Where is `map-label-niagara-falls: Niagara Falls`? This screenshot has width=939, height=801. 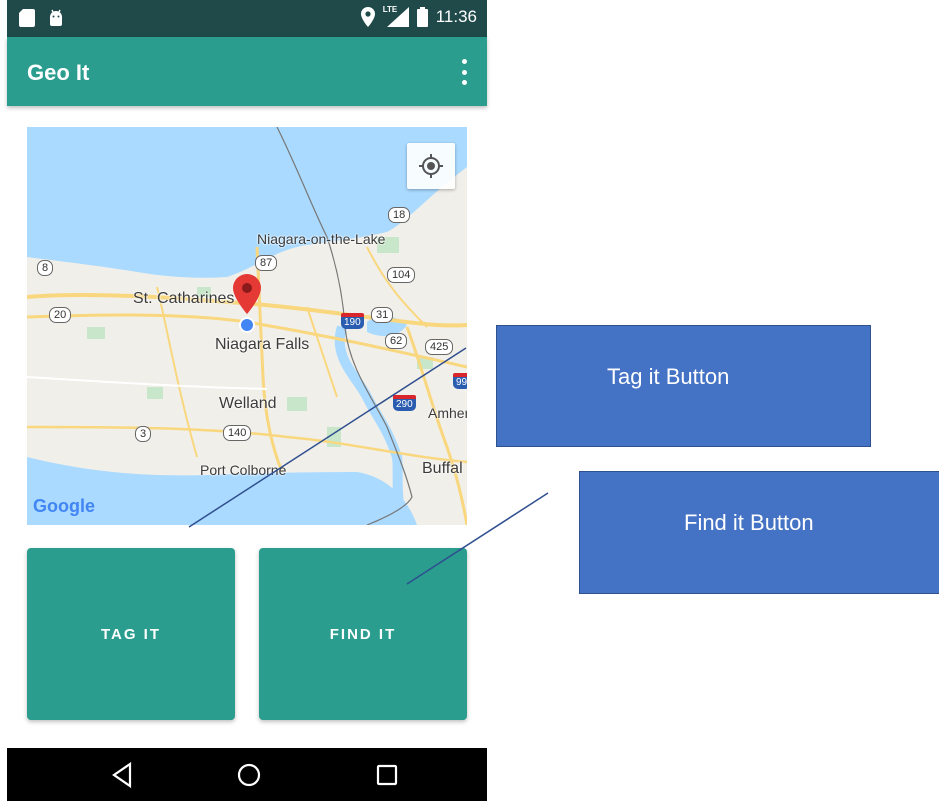 map-label-niagara-falls: Niagara Falls is located at coordinates (262, 344).